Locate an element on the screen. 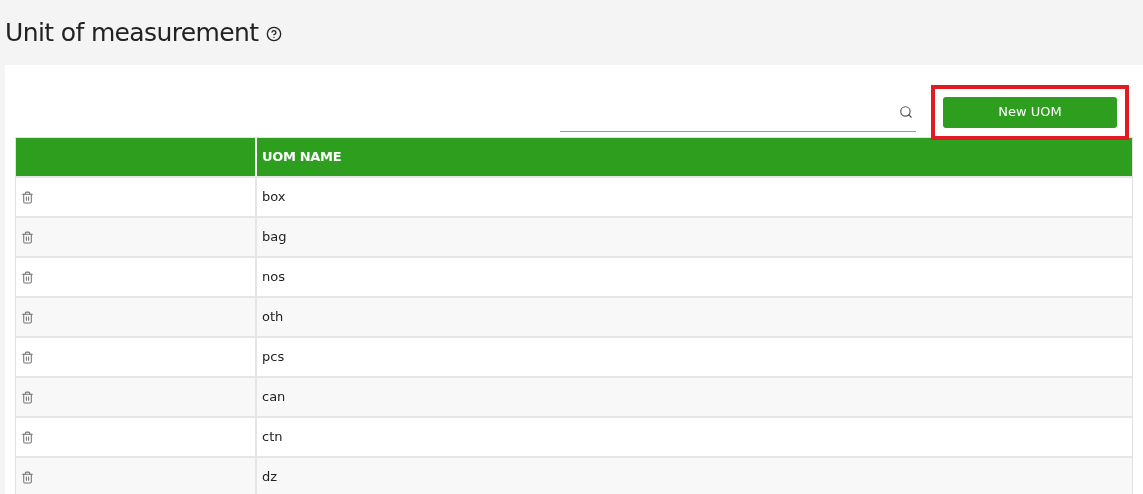 This screenshot has height=494, width=1143. table-cell-text: dz is located at coordinates (269, 477).